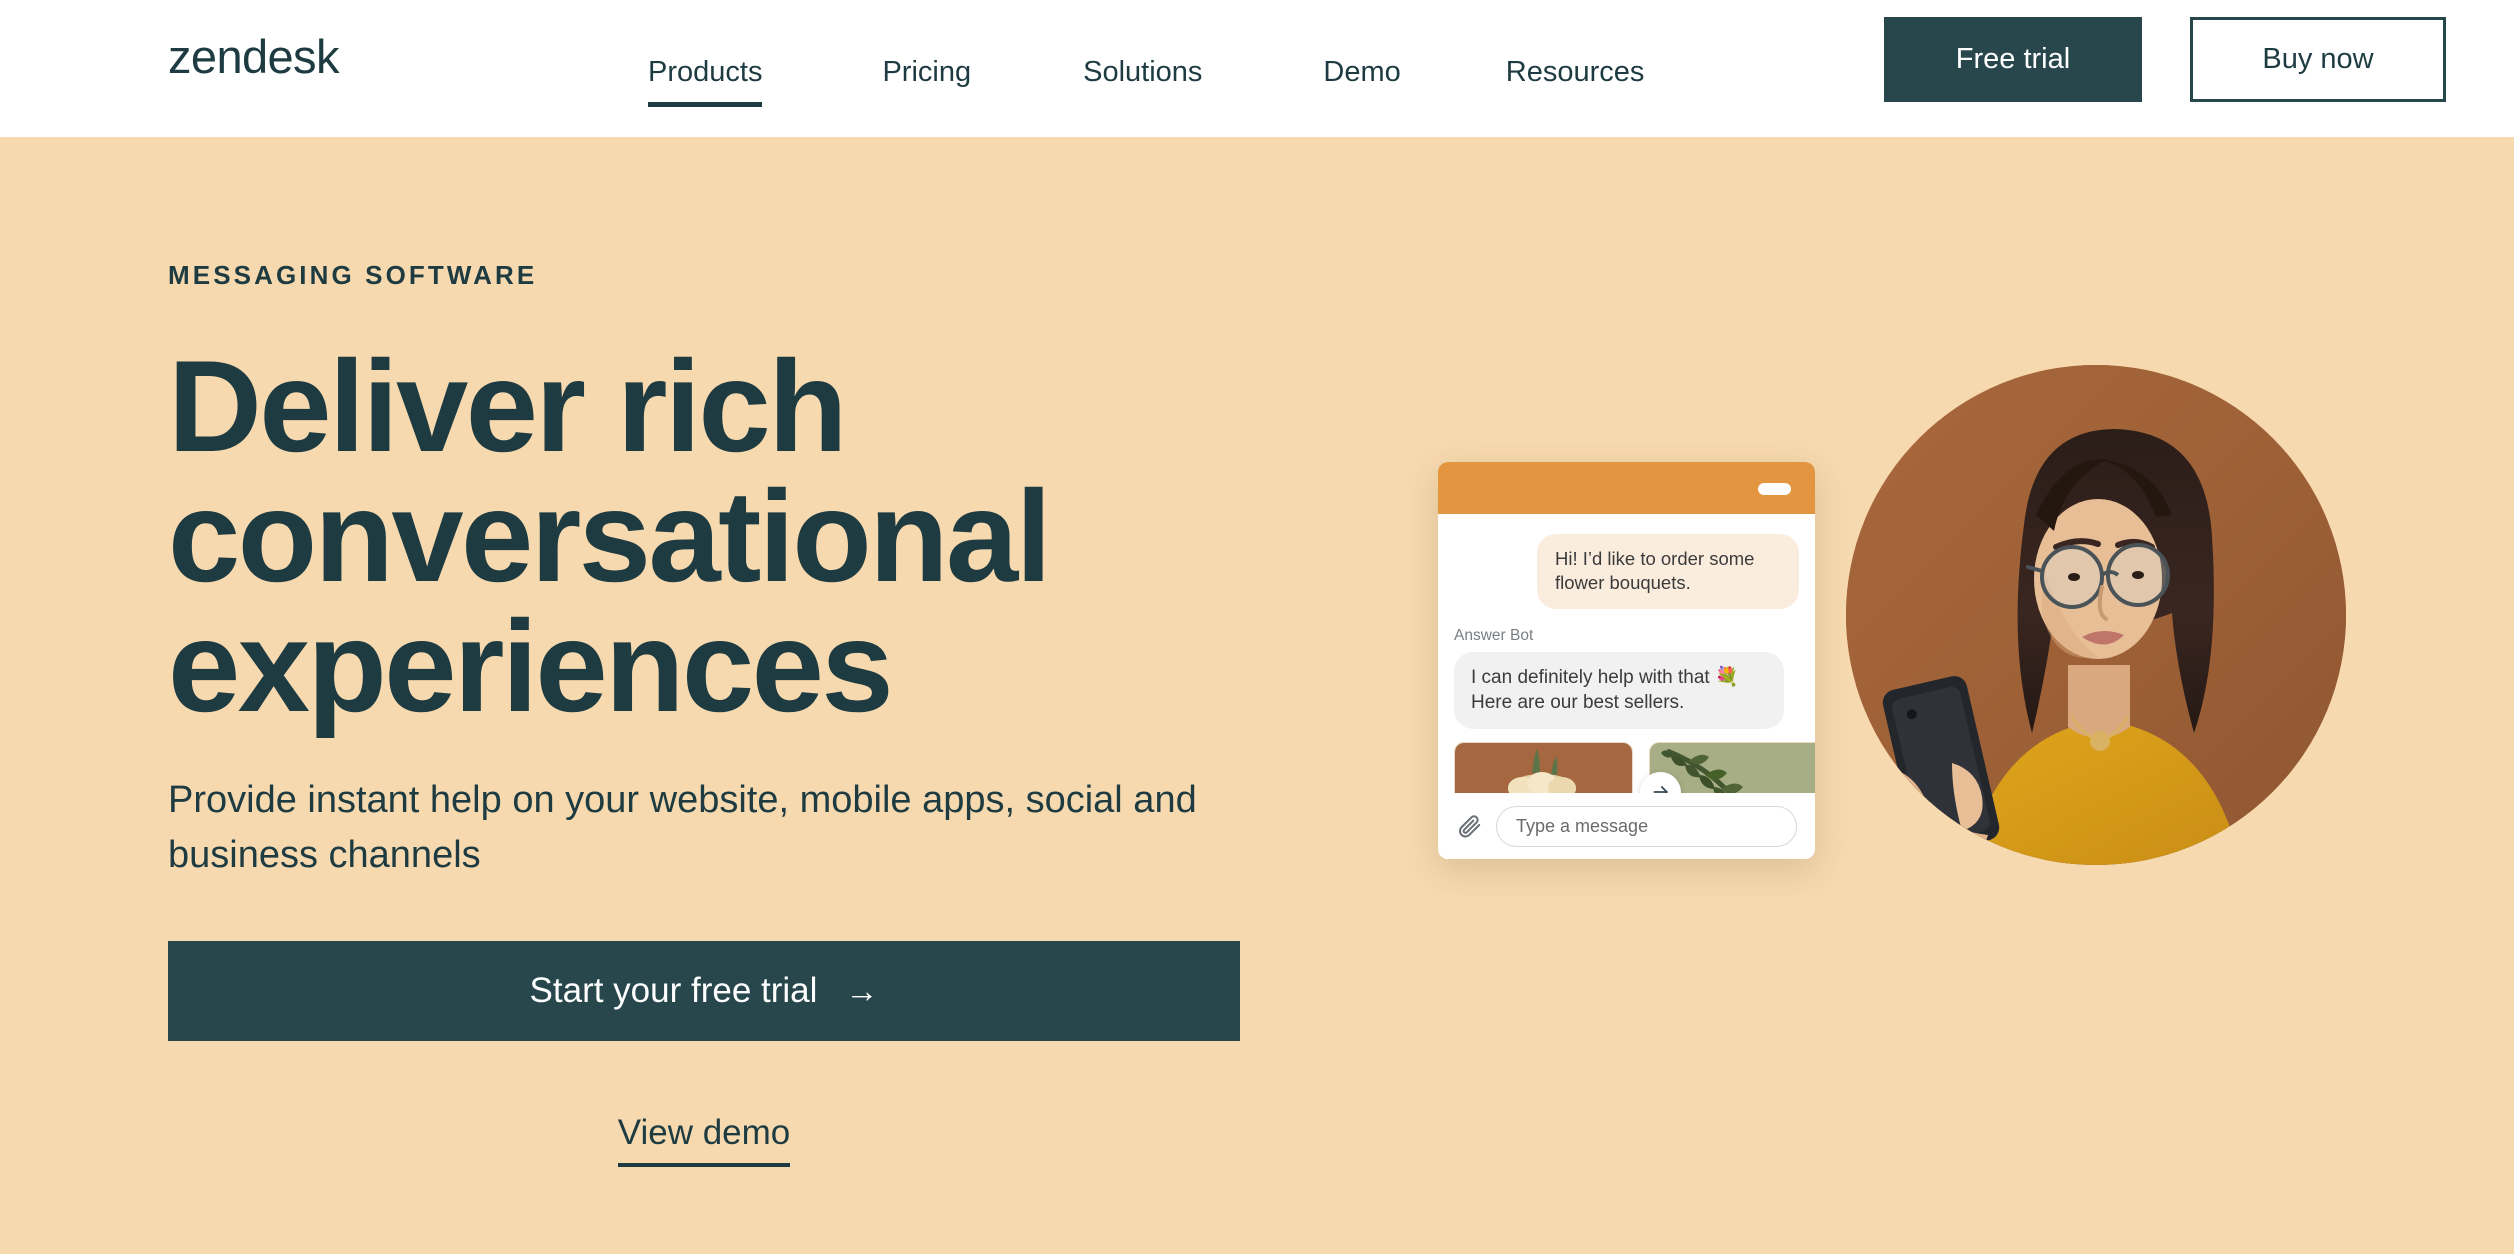  What do you see at coordinates (1646, 826) in the screenshot?
I see `message-input` at bounding box center [1646, 826].